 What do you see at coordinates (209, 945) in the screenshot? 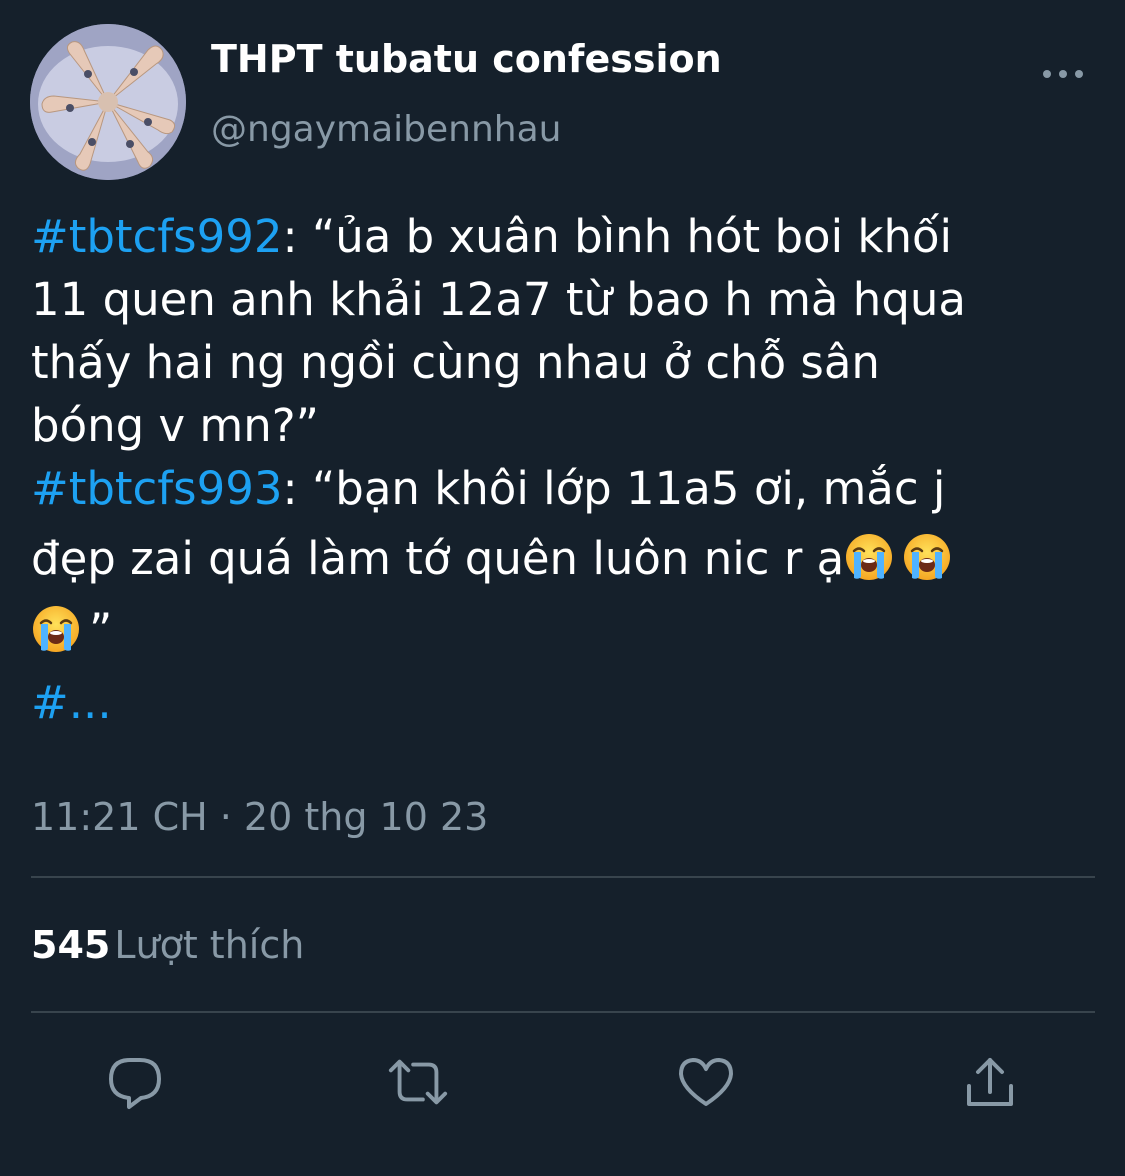
I see `likes-label: Lượt thích` at bounding box center [209, 945].